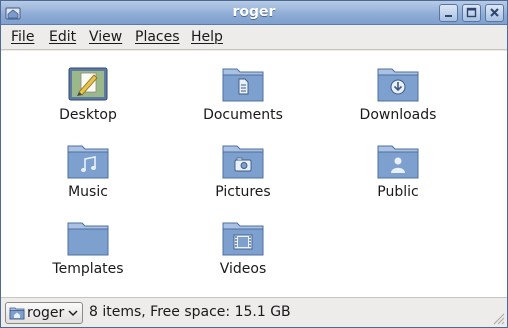  What do you see at coordinates (88, 269) in the screenshot?
I see `file-item-label: Templates` at bounding box center [88, 269].